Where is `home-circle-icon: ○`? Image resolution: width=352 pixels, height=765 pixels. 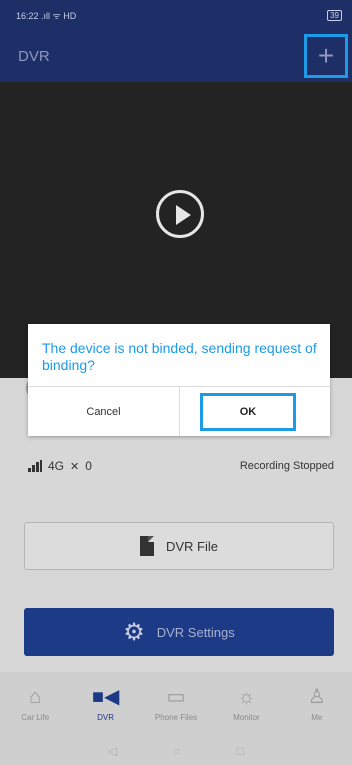 home-circle-icon: ○ is located at coordinates (176, 751).